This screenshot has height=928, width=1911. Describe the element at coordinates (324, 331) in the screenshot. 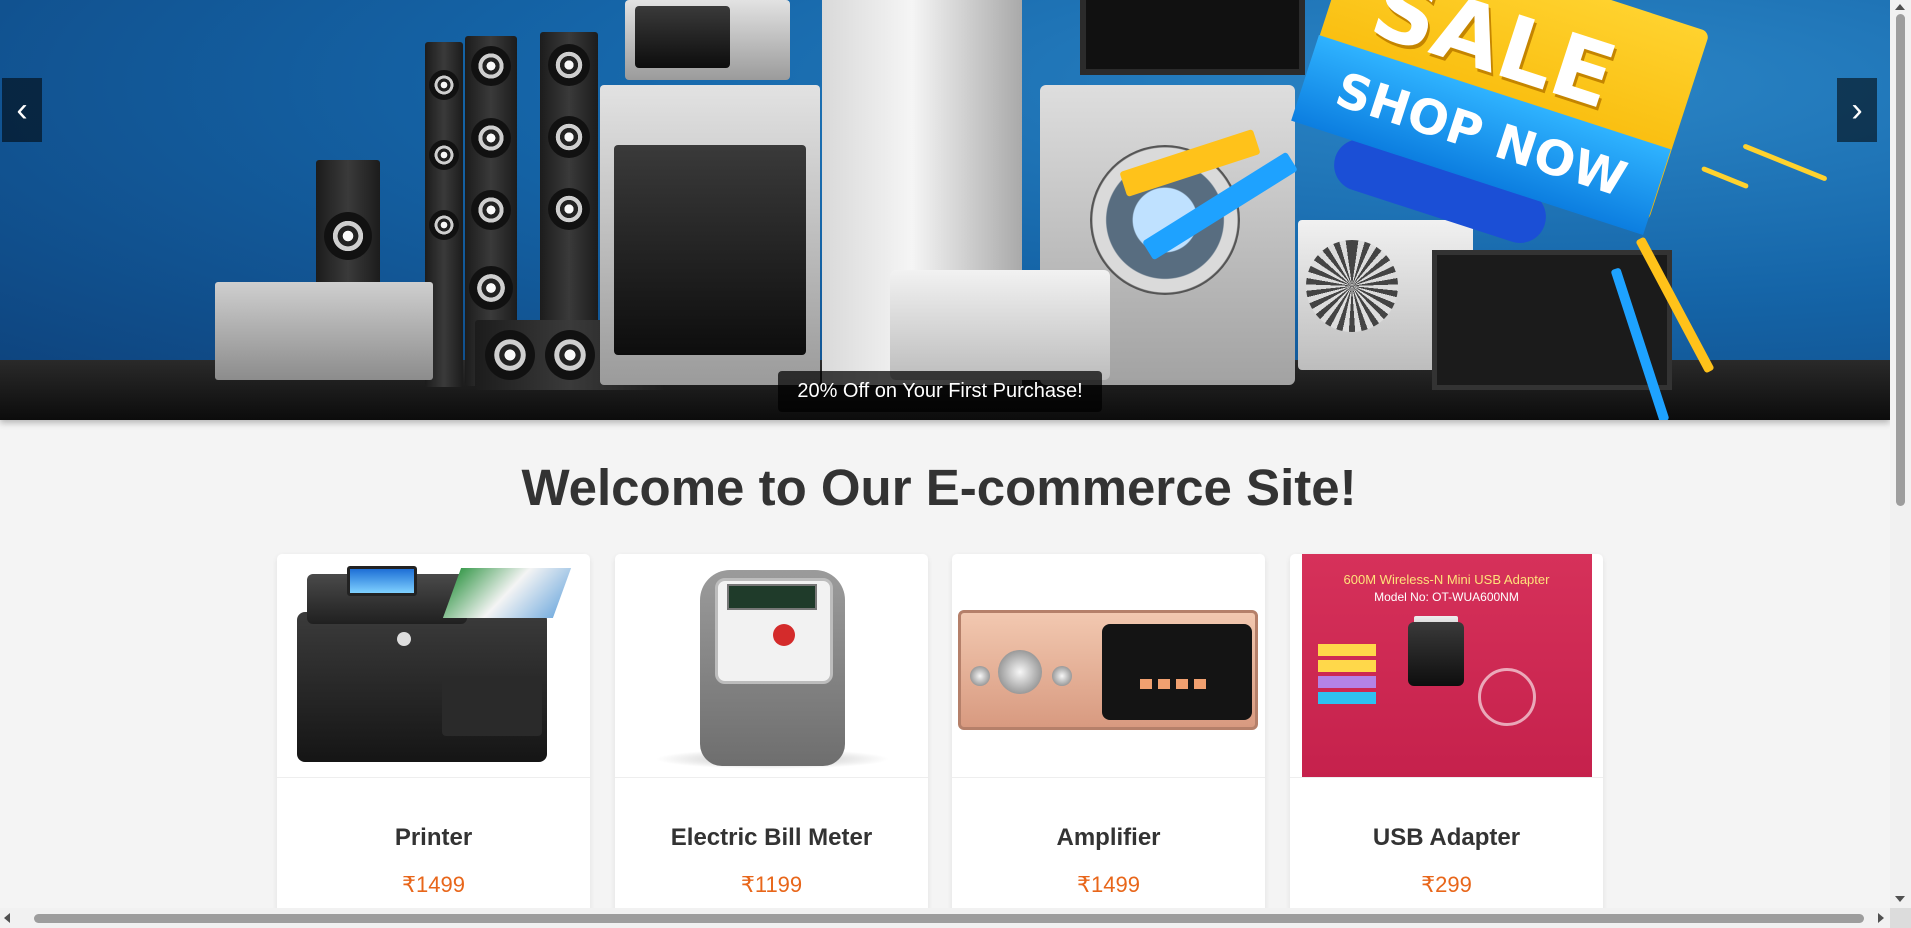

I see `banner-receiver` at that location.